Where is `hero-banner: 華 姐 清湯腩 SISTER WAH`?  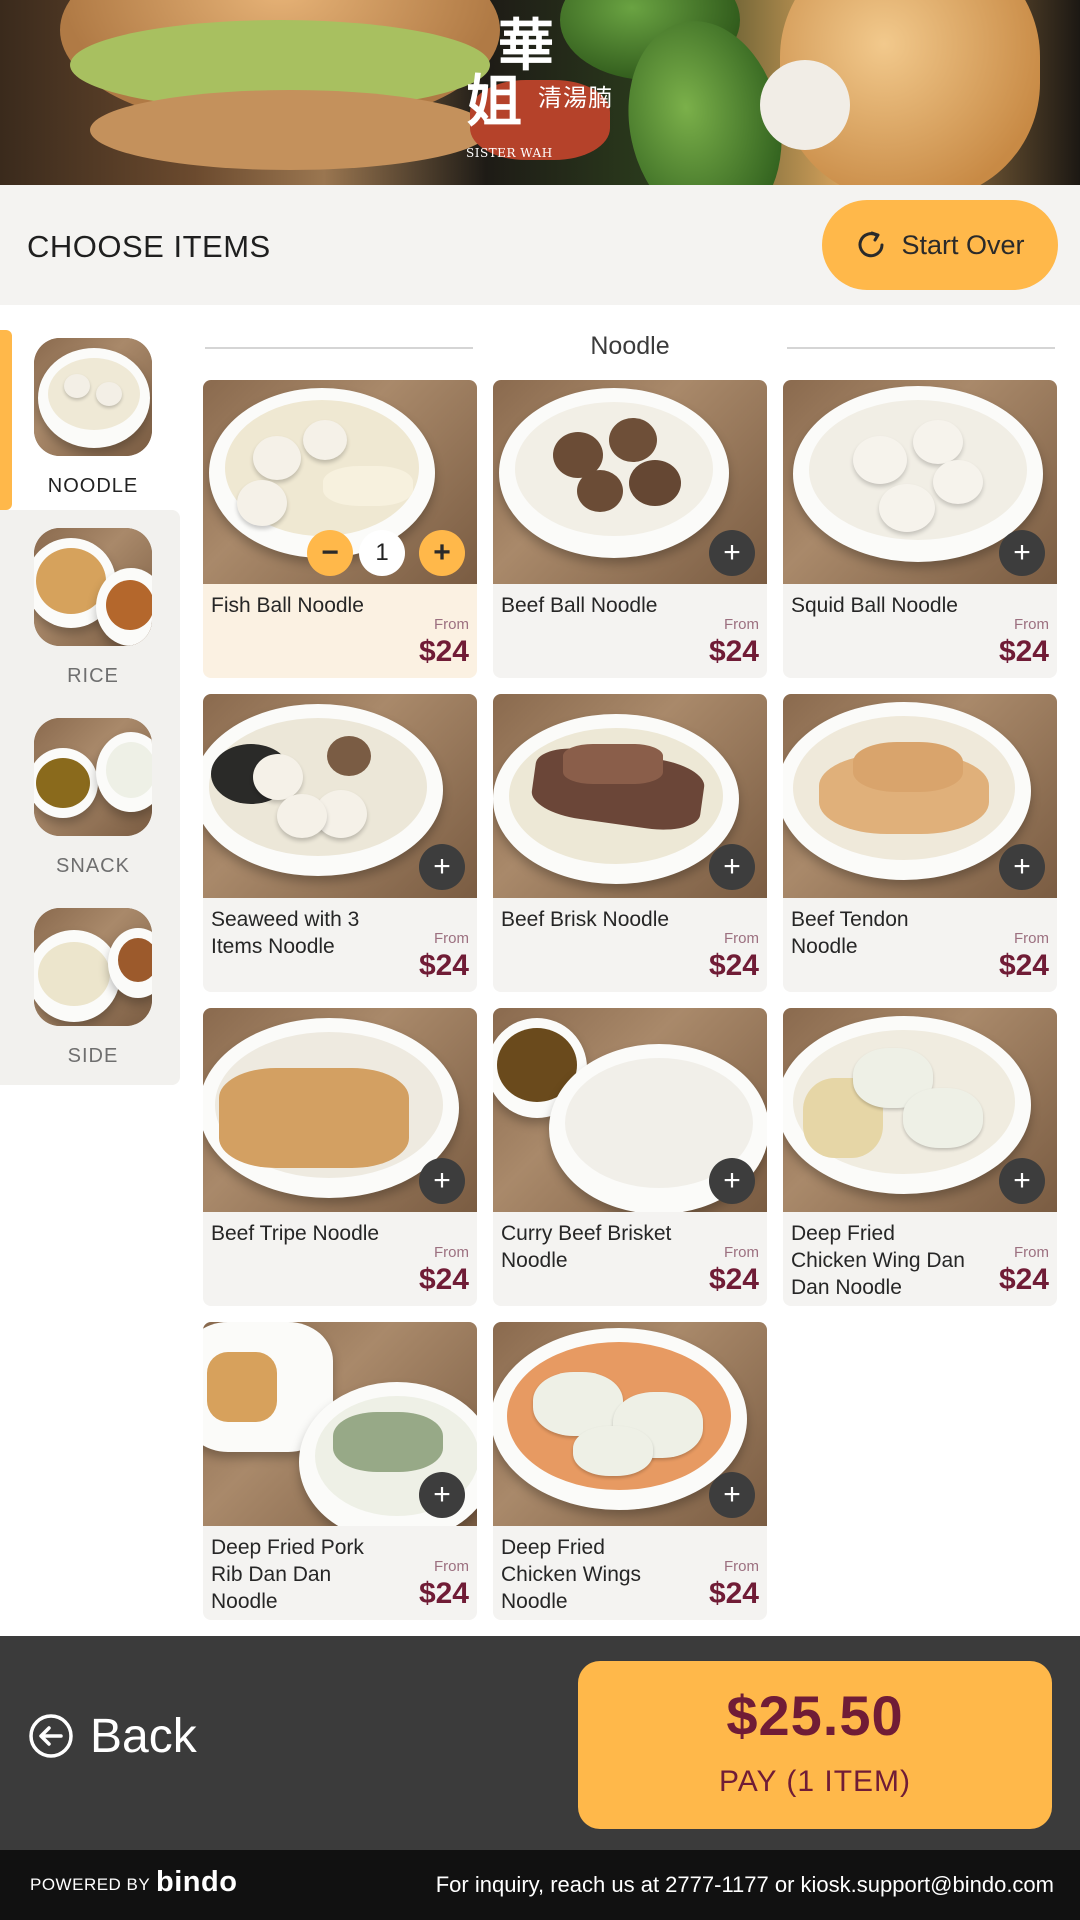 hero-banner: 華 姐 清湯腩 SISTER WAH is located at coordinates (540, 92).